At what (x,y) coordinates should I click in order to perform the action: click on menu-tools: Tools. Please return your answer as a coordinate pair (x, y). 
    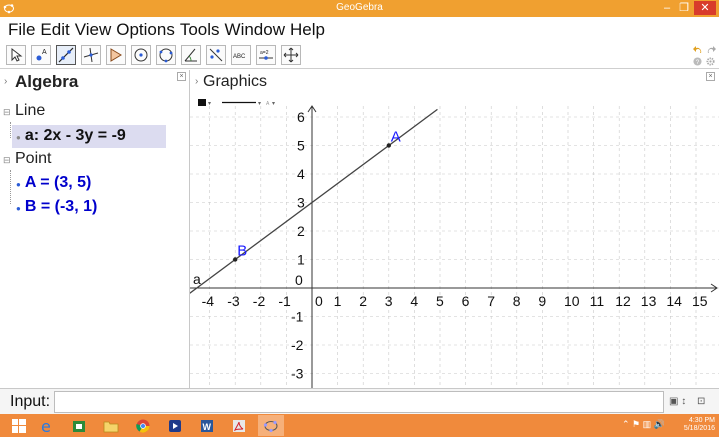
    Looking at the image, I should click on (200, 30).